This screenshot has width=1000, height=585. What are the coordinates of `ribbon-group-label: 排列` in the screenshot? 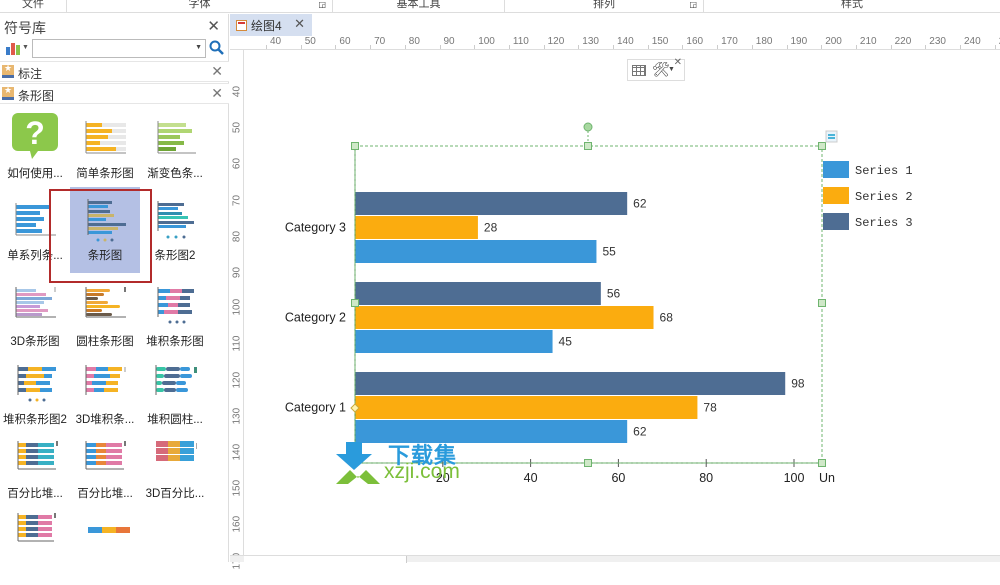 It's located at (604, 5).